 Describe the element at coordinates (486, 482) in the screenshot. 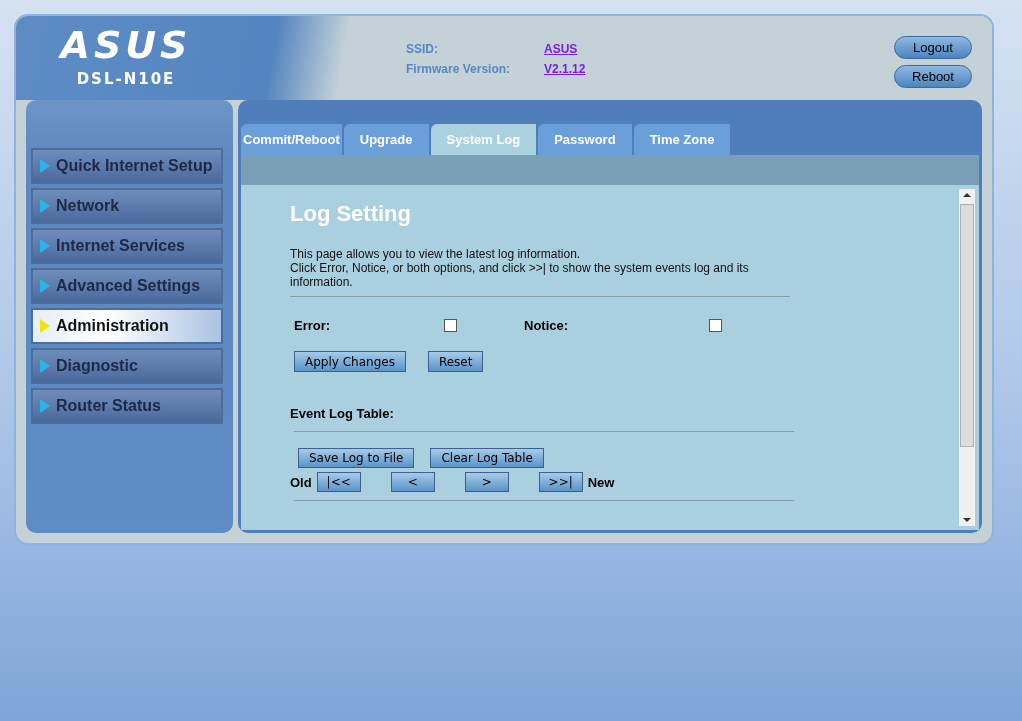

I see `page-nav-button: >` at that location.